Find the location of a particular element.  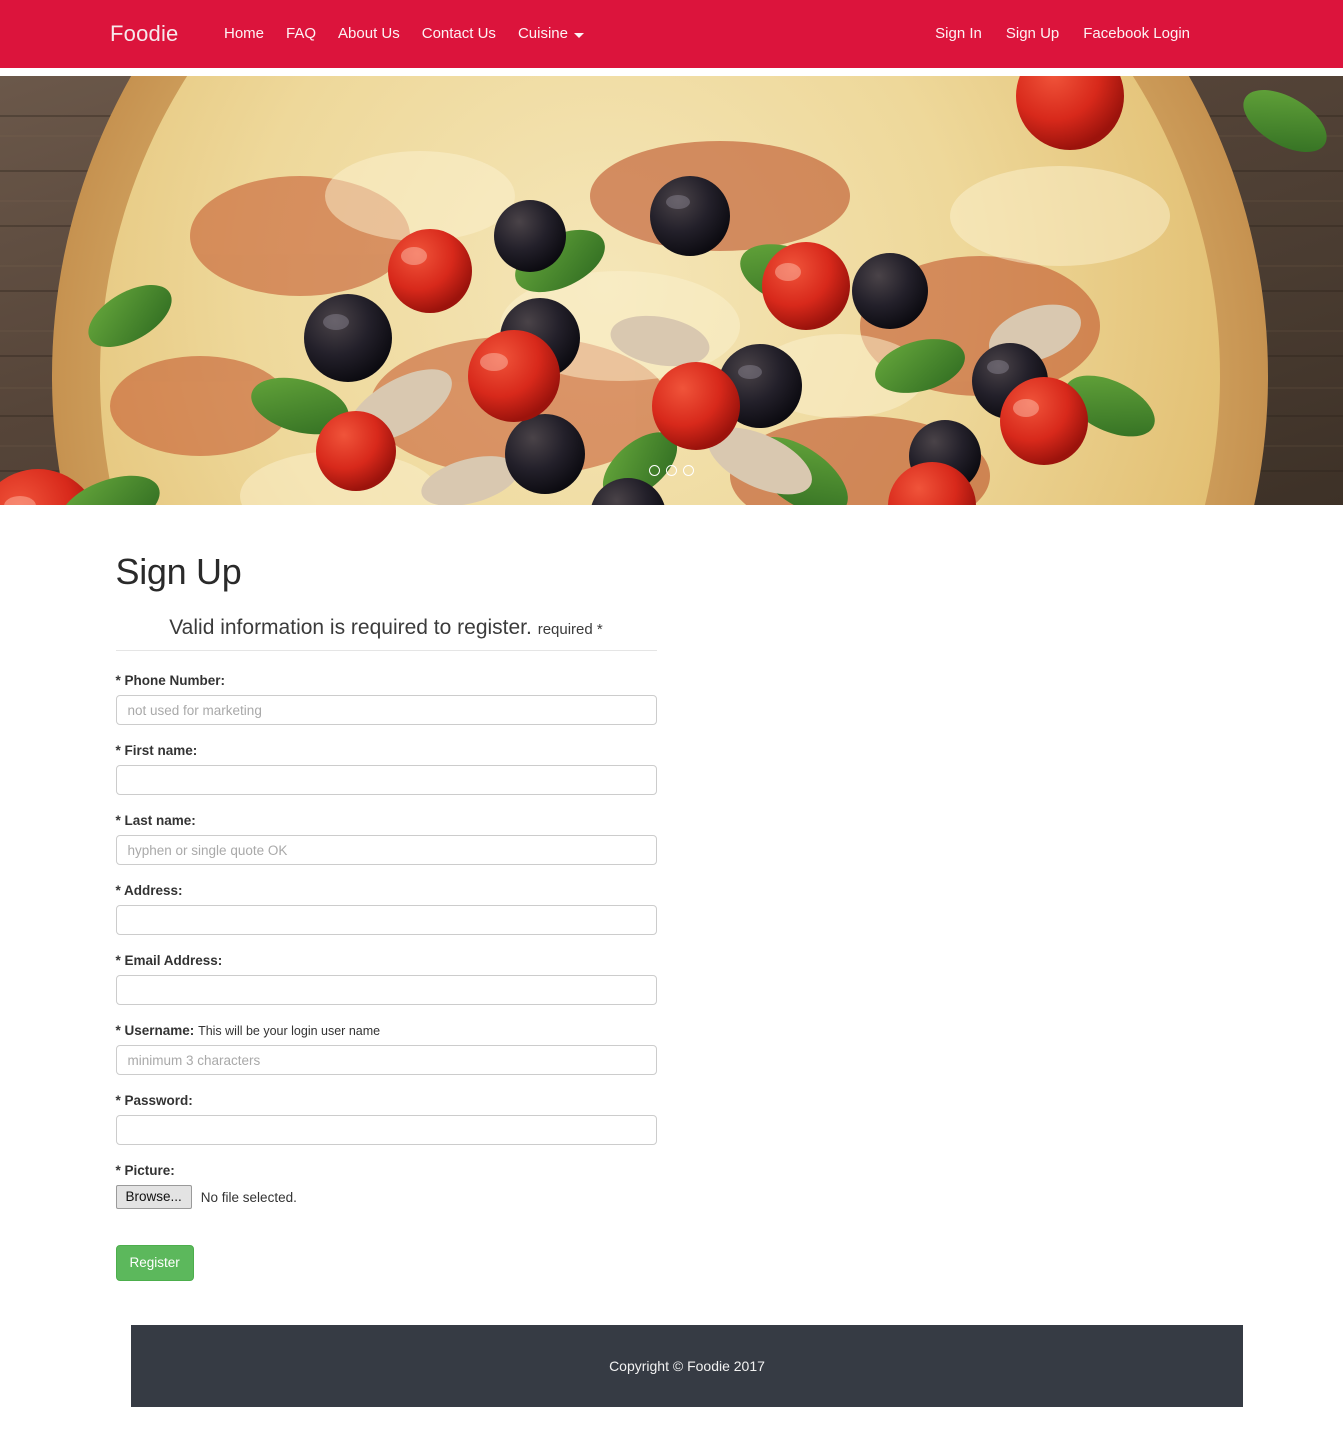

file-upload-row: Browse... No file selected. is located at coordinates (386, 1197).